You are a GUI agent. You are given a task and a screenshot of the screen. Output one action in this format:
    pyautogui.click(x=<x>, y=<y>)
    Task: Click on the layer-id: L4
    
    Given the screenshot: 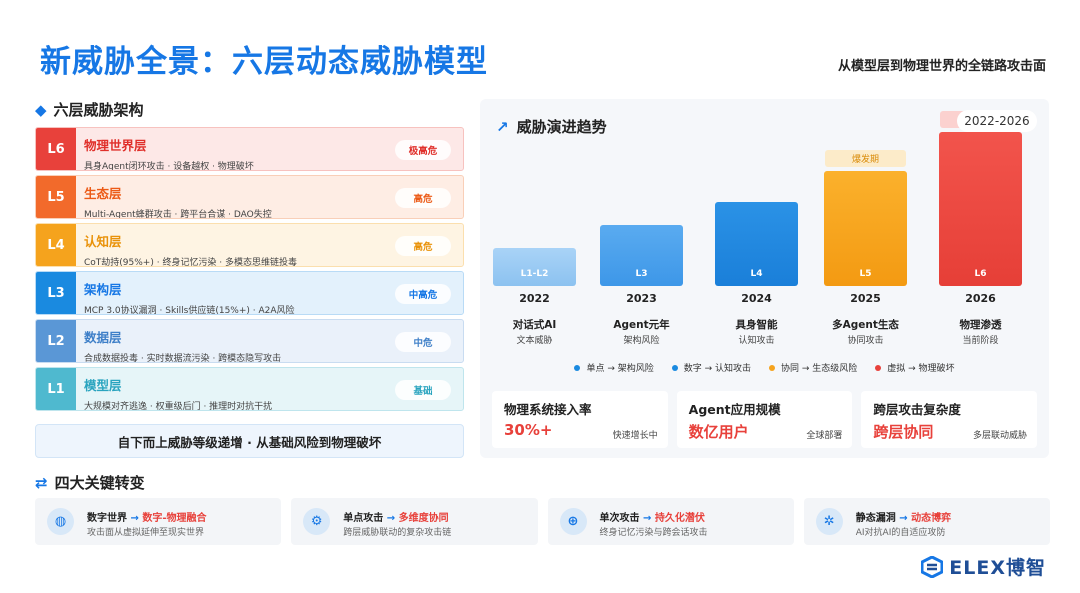 What is the action you would take?
    pyautogui.click(x=56, y=245)
    